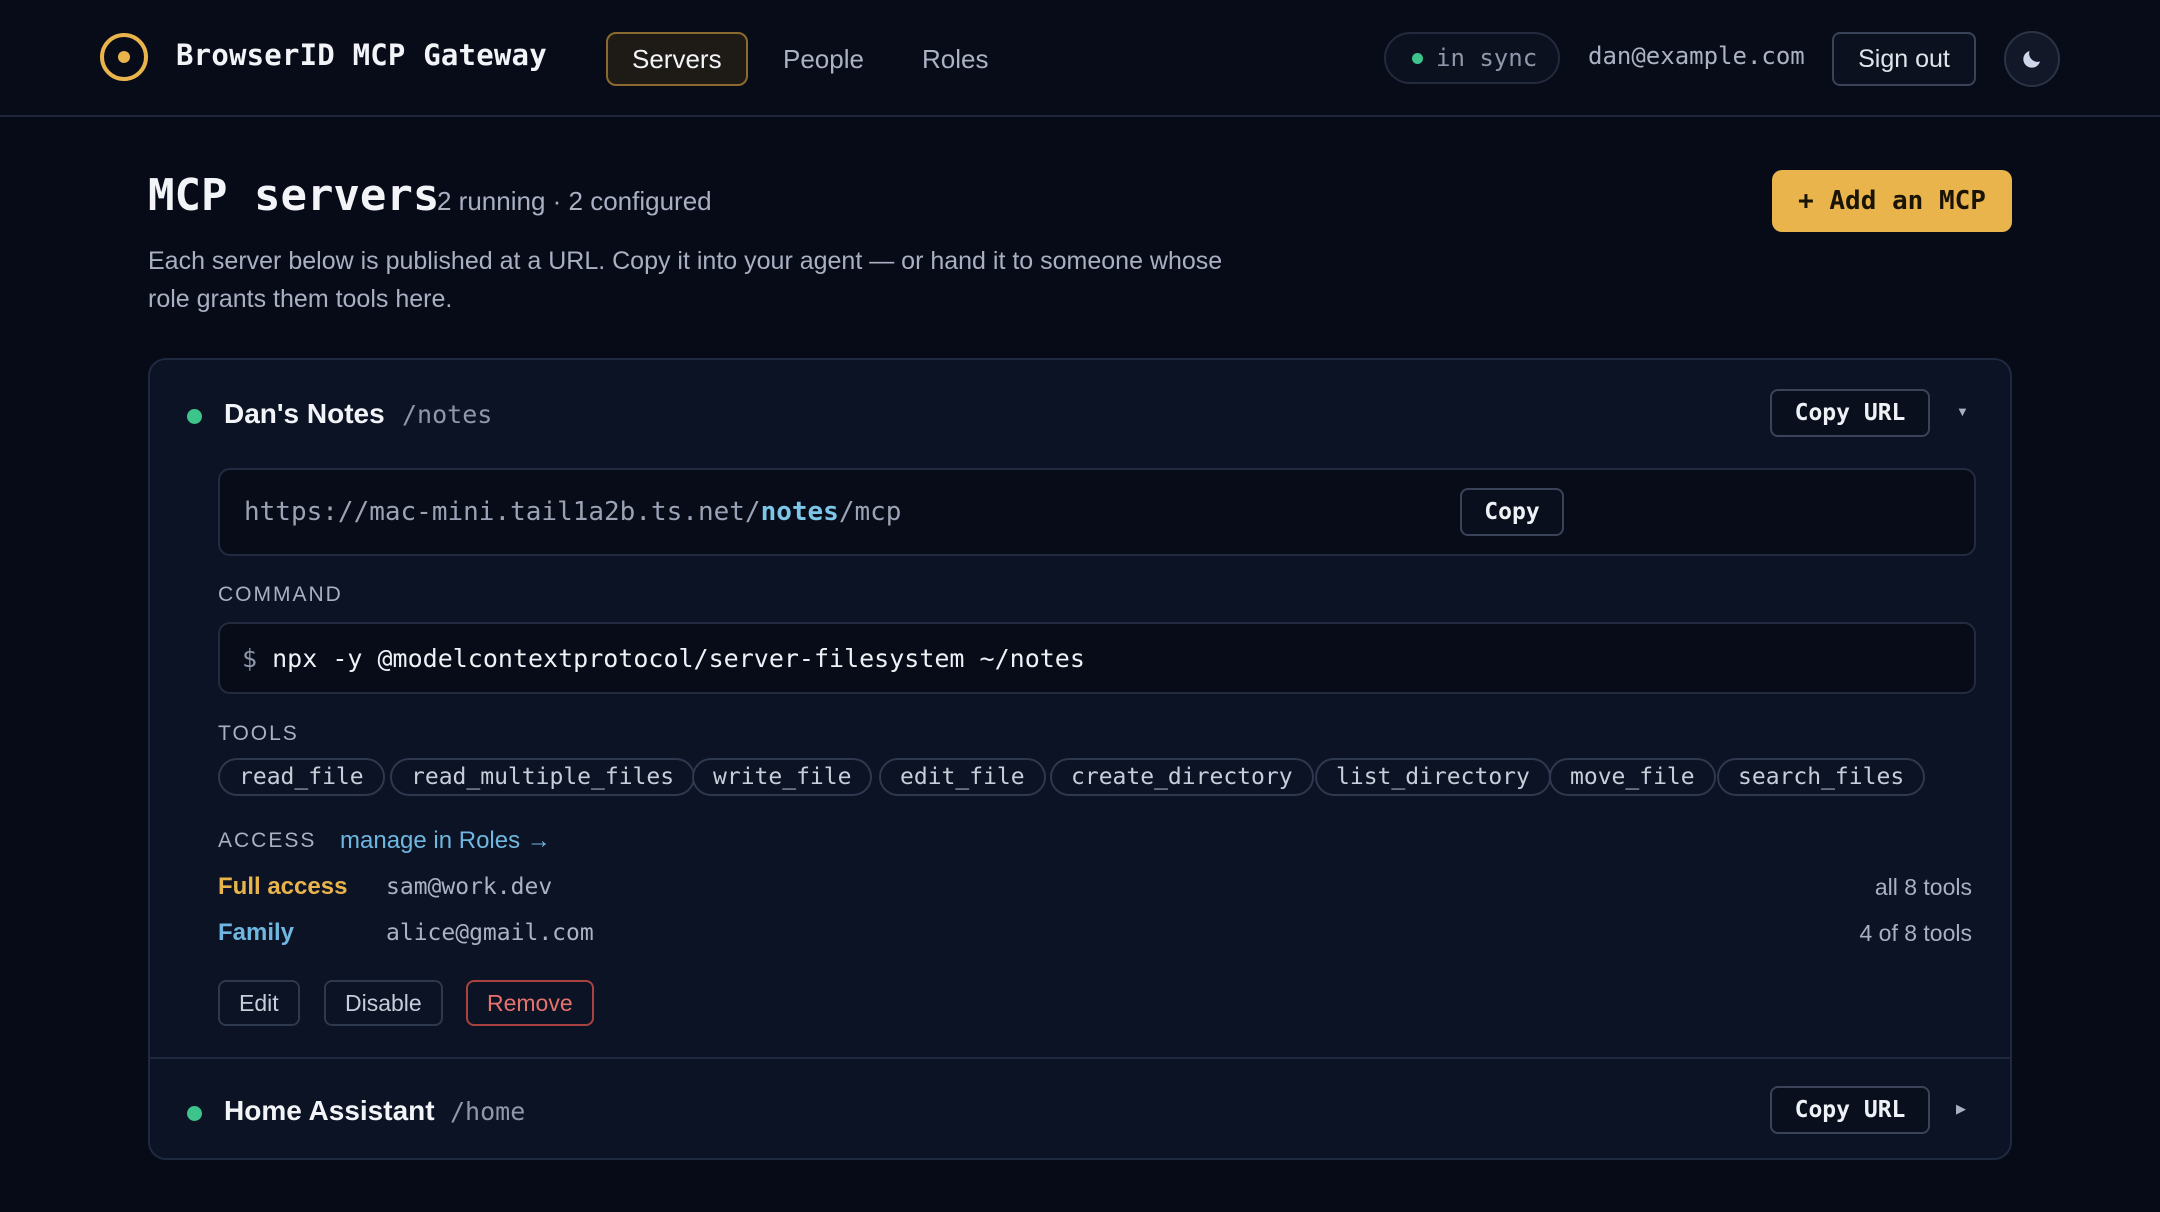 Image resolution: width=2160 pixels, height=1212 pixels. What do you see at coordinates (823, 59) in the screenshot?
I see `nav-people: People` at bounding box center [823, 59].